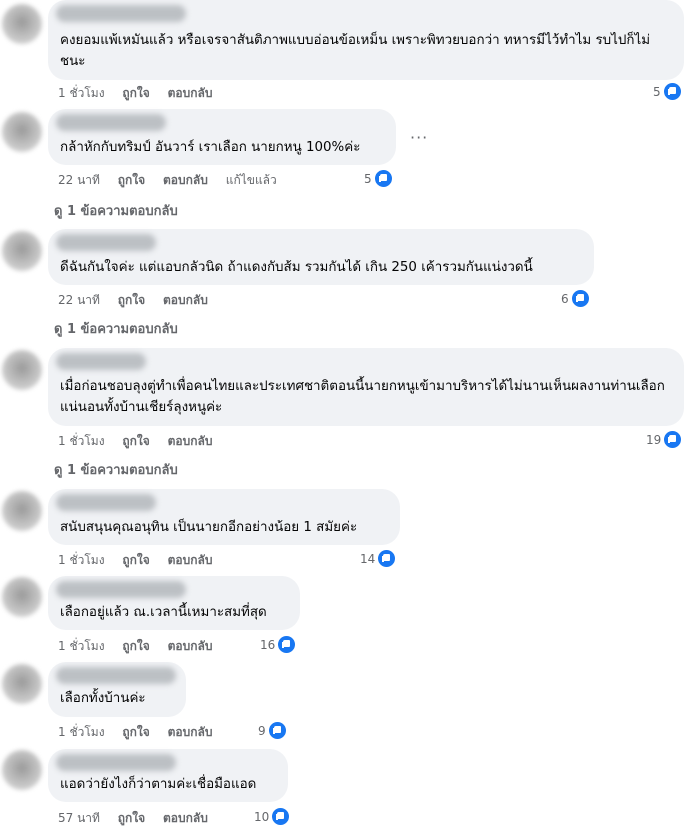 The height and width of the screenshot is (832, 700). I want to click on comment-meta: 22 นาที ถูกใจ ตอบกลับ แก้ไขแล้ว, so click(174, 180).